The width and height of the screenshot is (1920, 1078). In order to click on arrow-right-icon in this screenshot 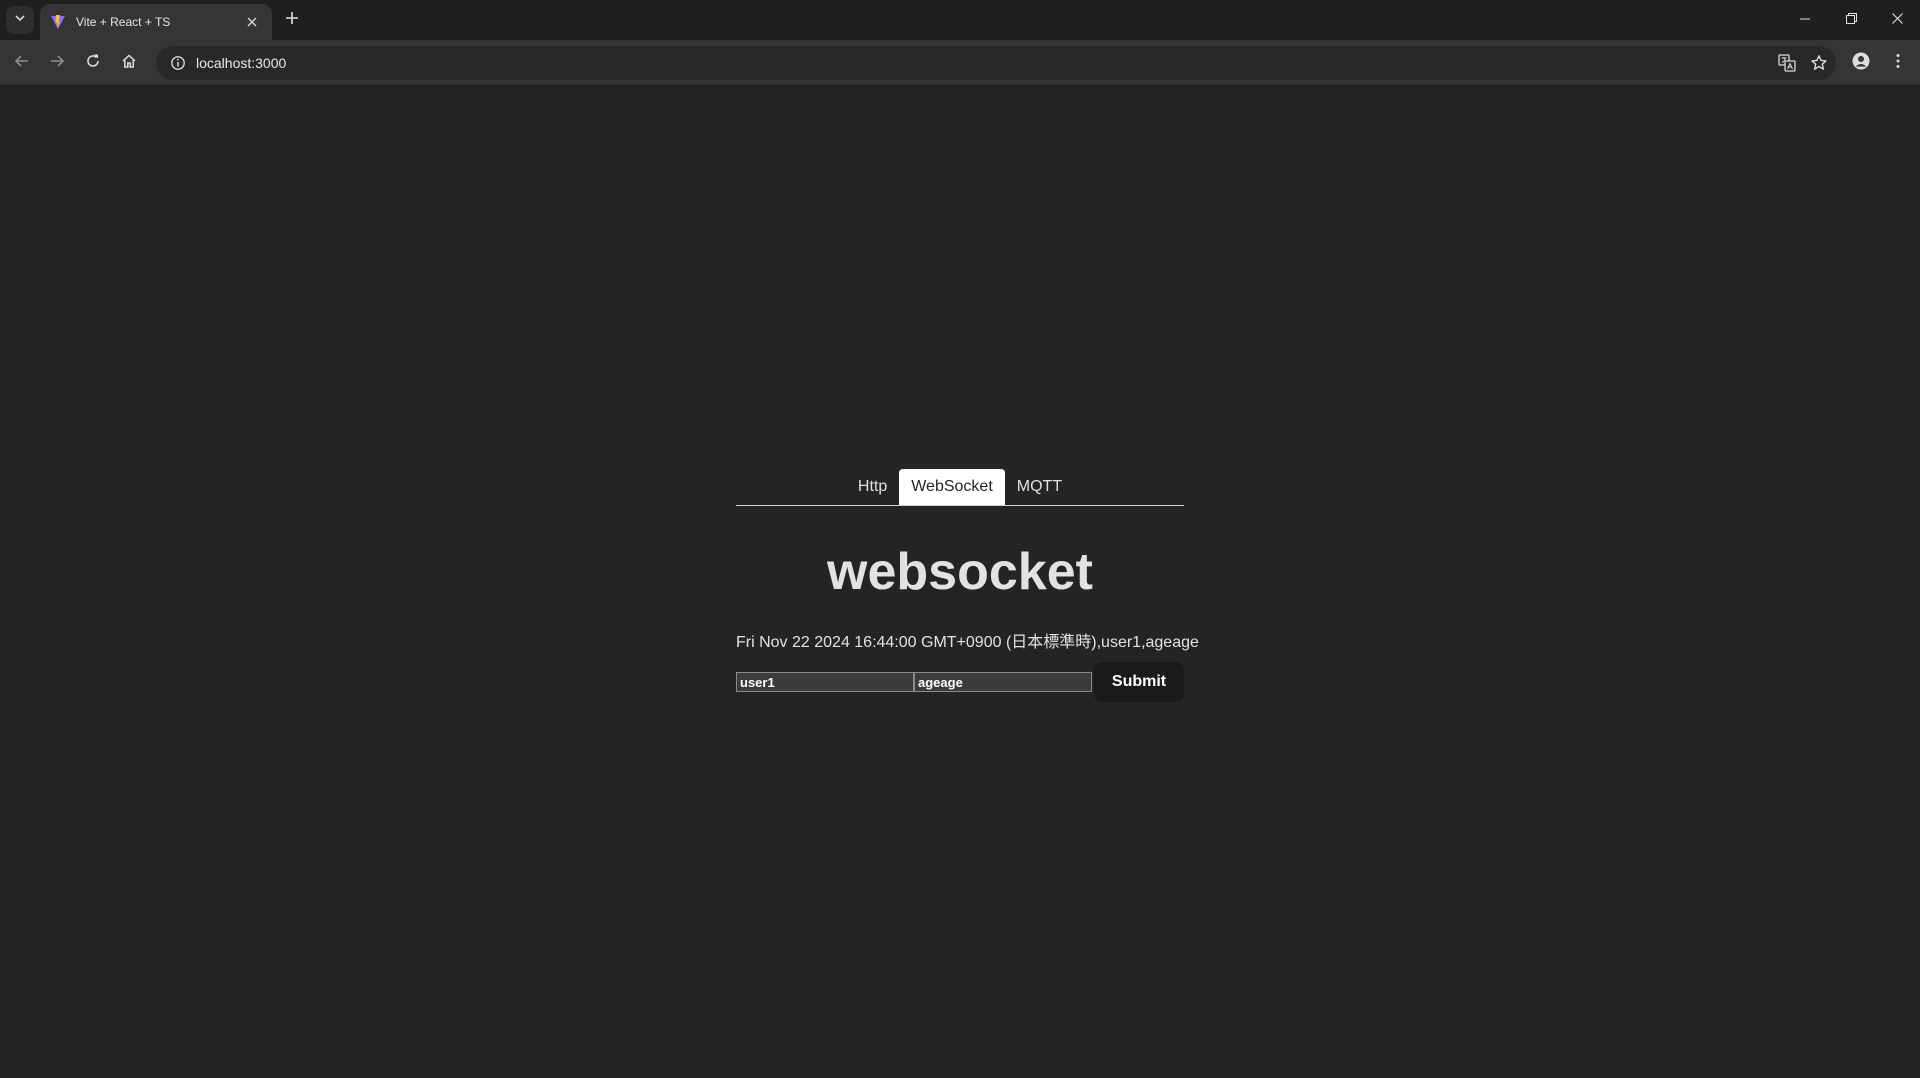, I will do `click(57, 63)`.